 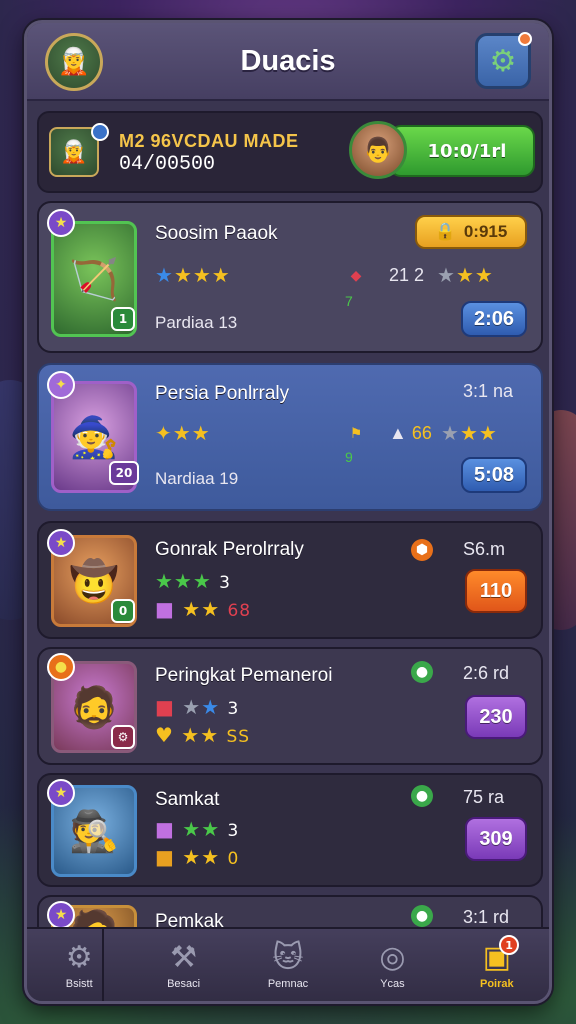 I want to click on level-badge: 20, so click(x=124, y=473).